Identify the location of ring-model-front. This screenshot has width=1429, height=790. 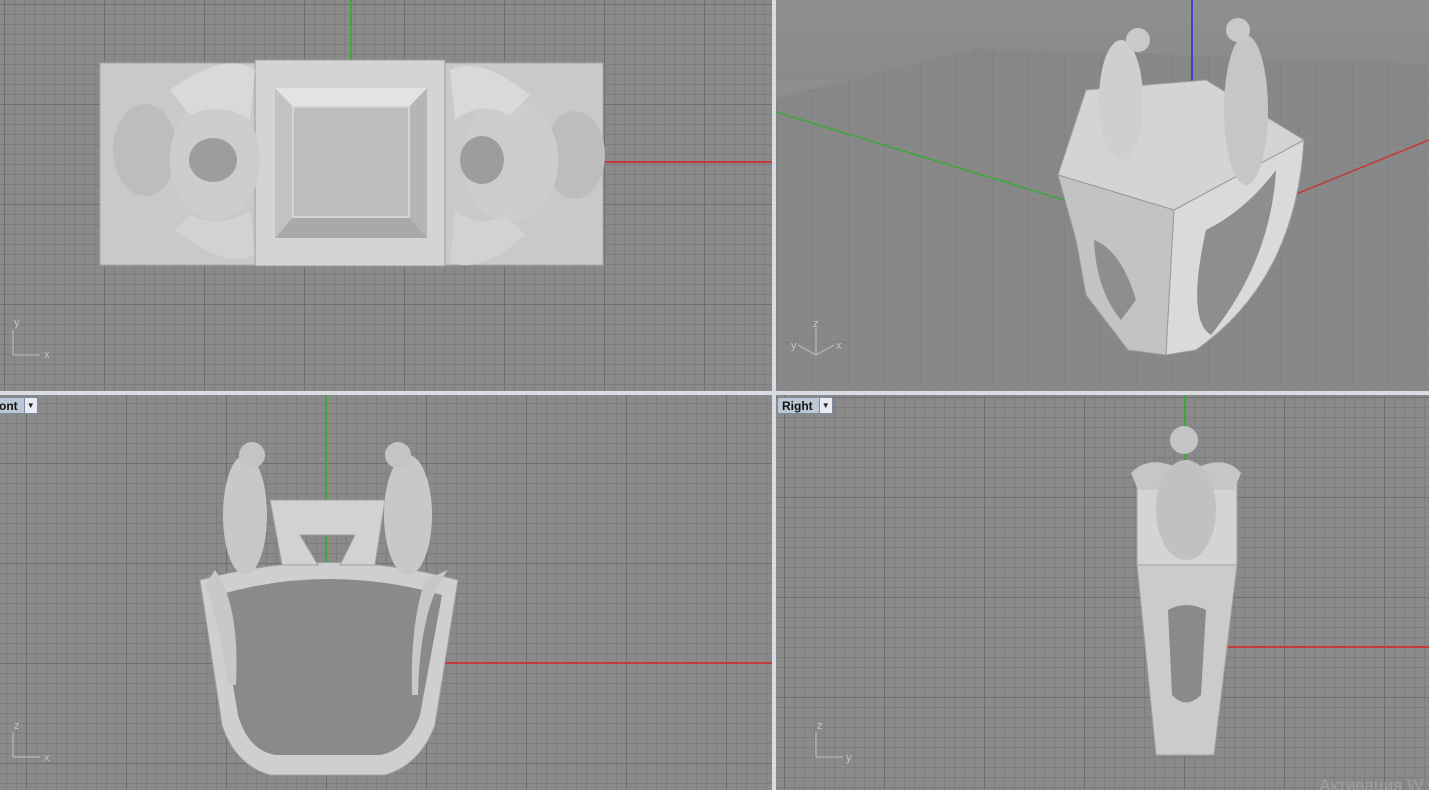
(329, 609).